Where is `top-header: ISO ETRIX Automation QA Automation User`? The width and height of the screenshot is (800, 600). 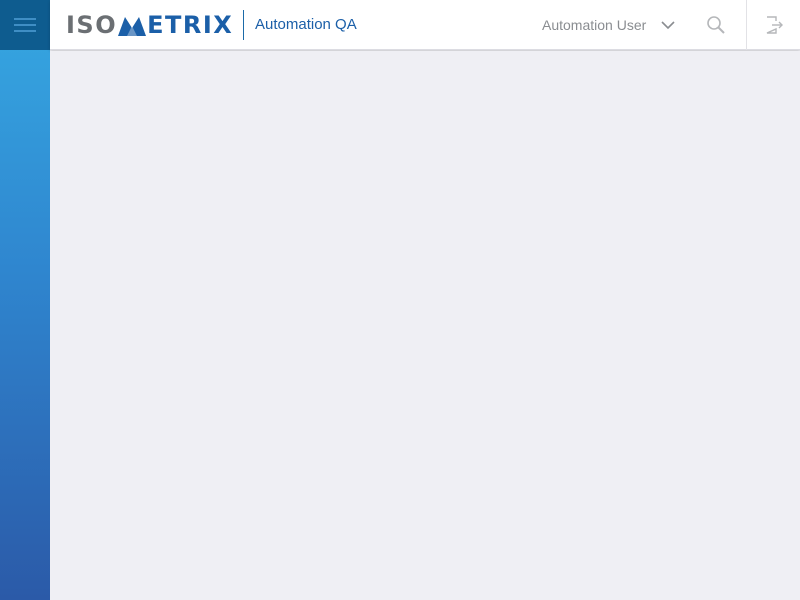 top-header: ISO ETRIX Automation QA Automation User is located at coordinates (425, 25).